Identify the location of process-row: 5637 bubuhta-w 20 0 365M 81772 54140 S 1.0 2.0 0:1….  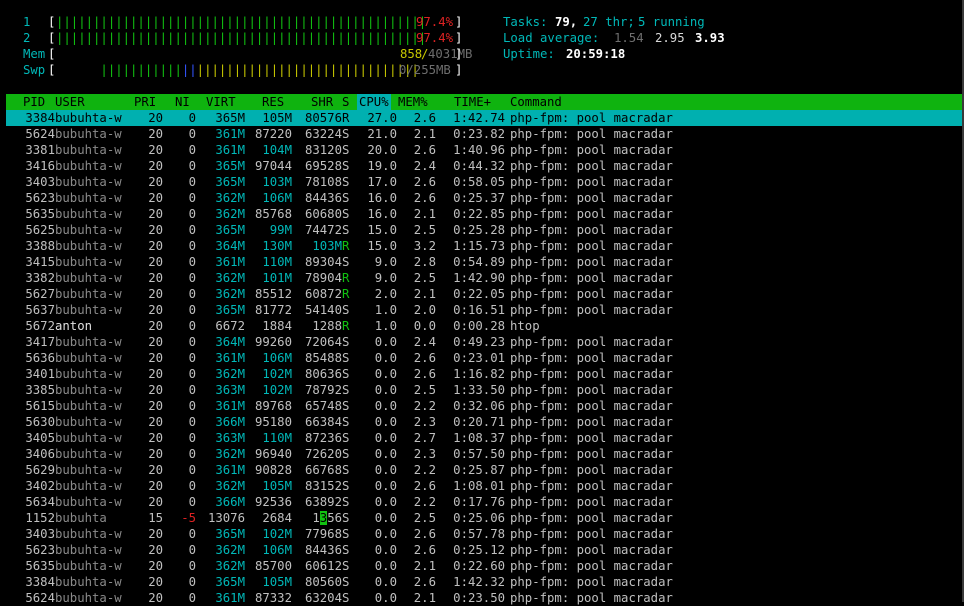
(485, 310).